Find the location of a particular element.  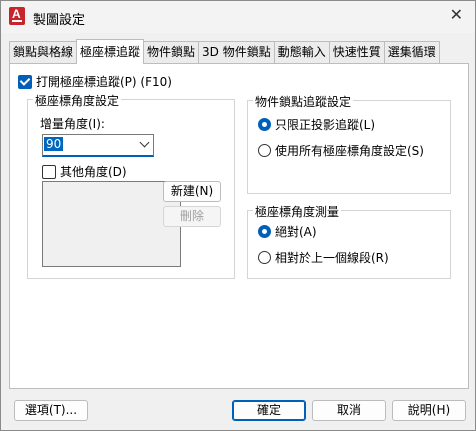

all-polar-angles-radio: 使用所有極座標角度設定(S) is located at coordinates (341, 150).